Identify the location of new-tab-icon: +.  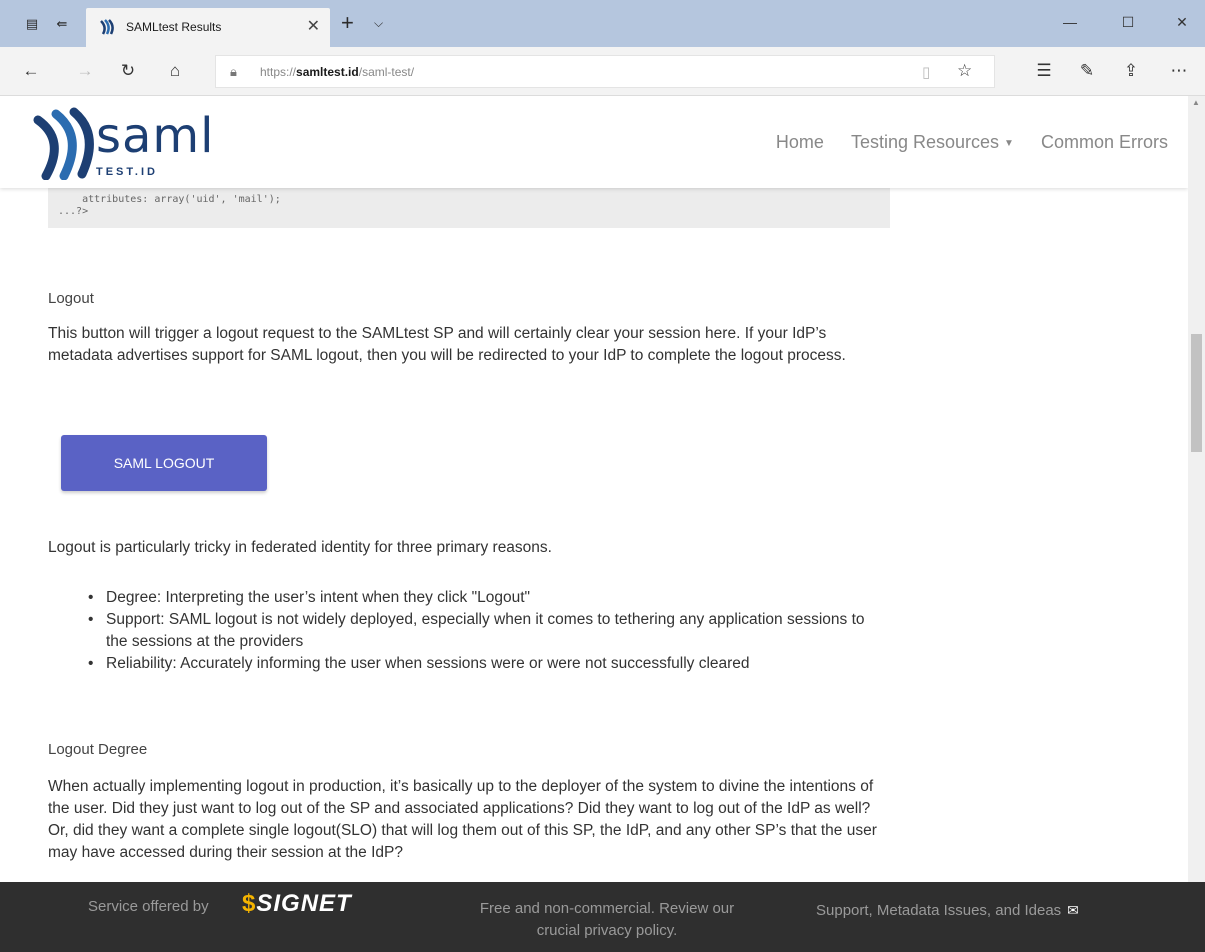
(347, 23).